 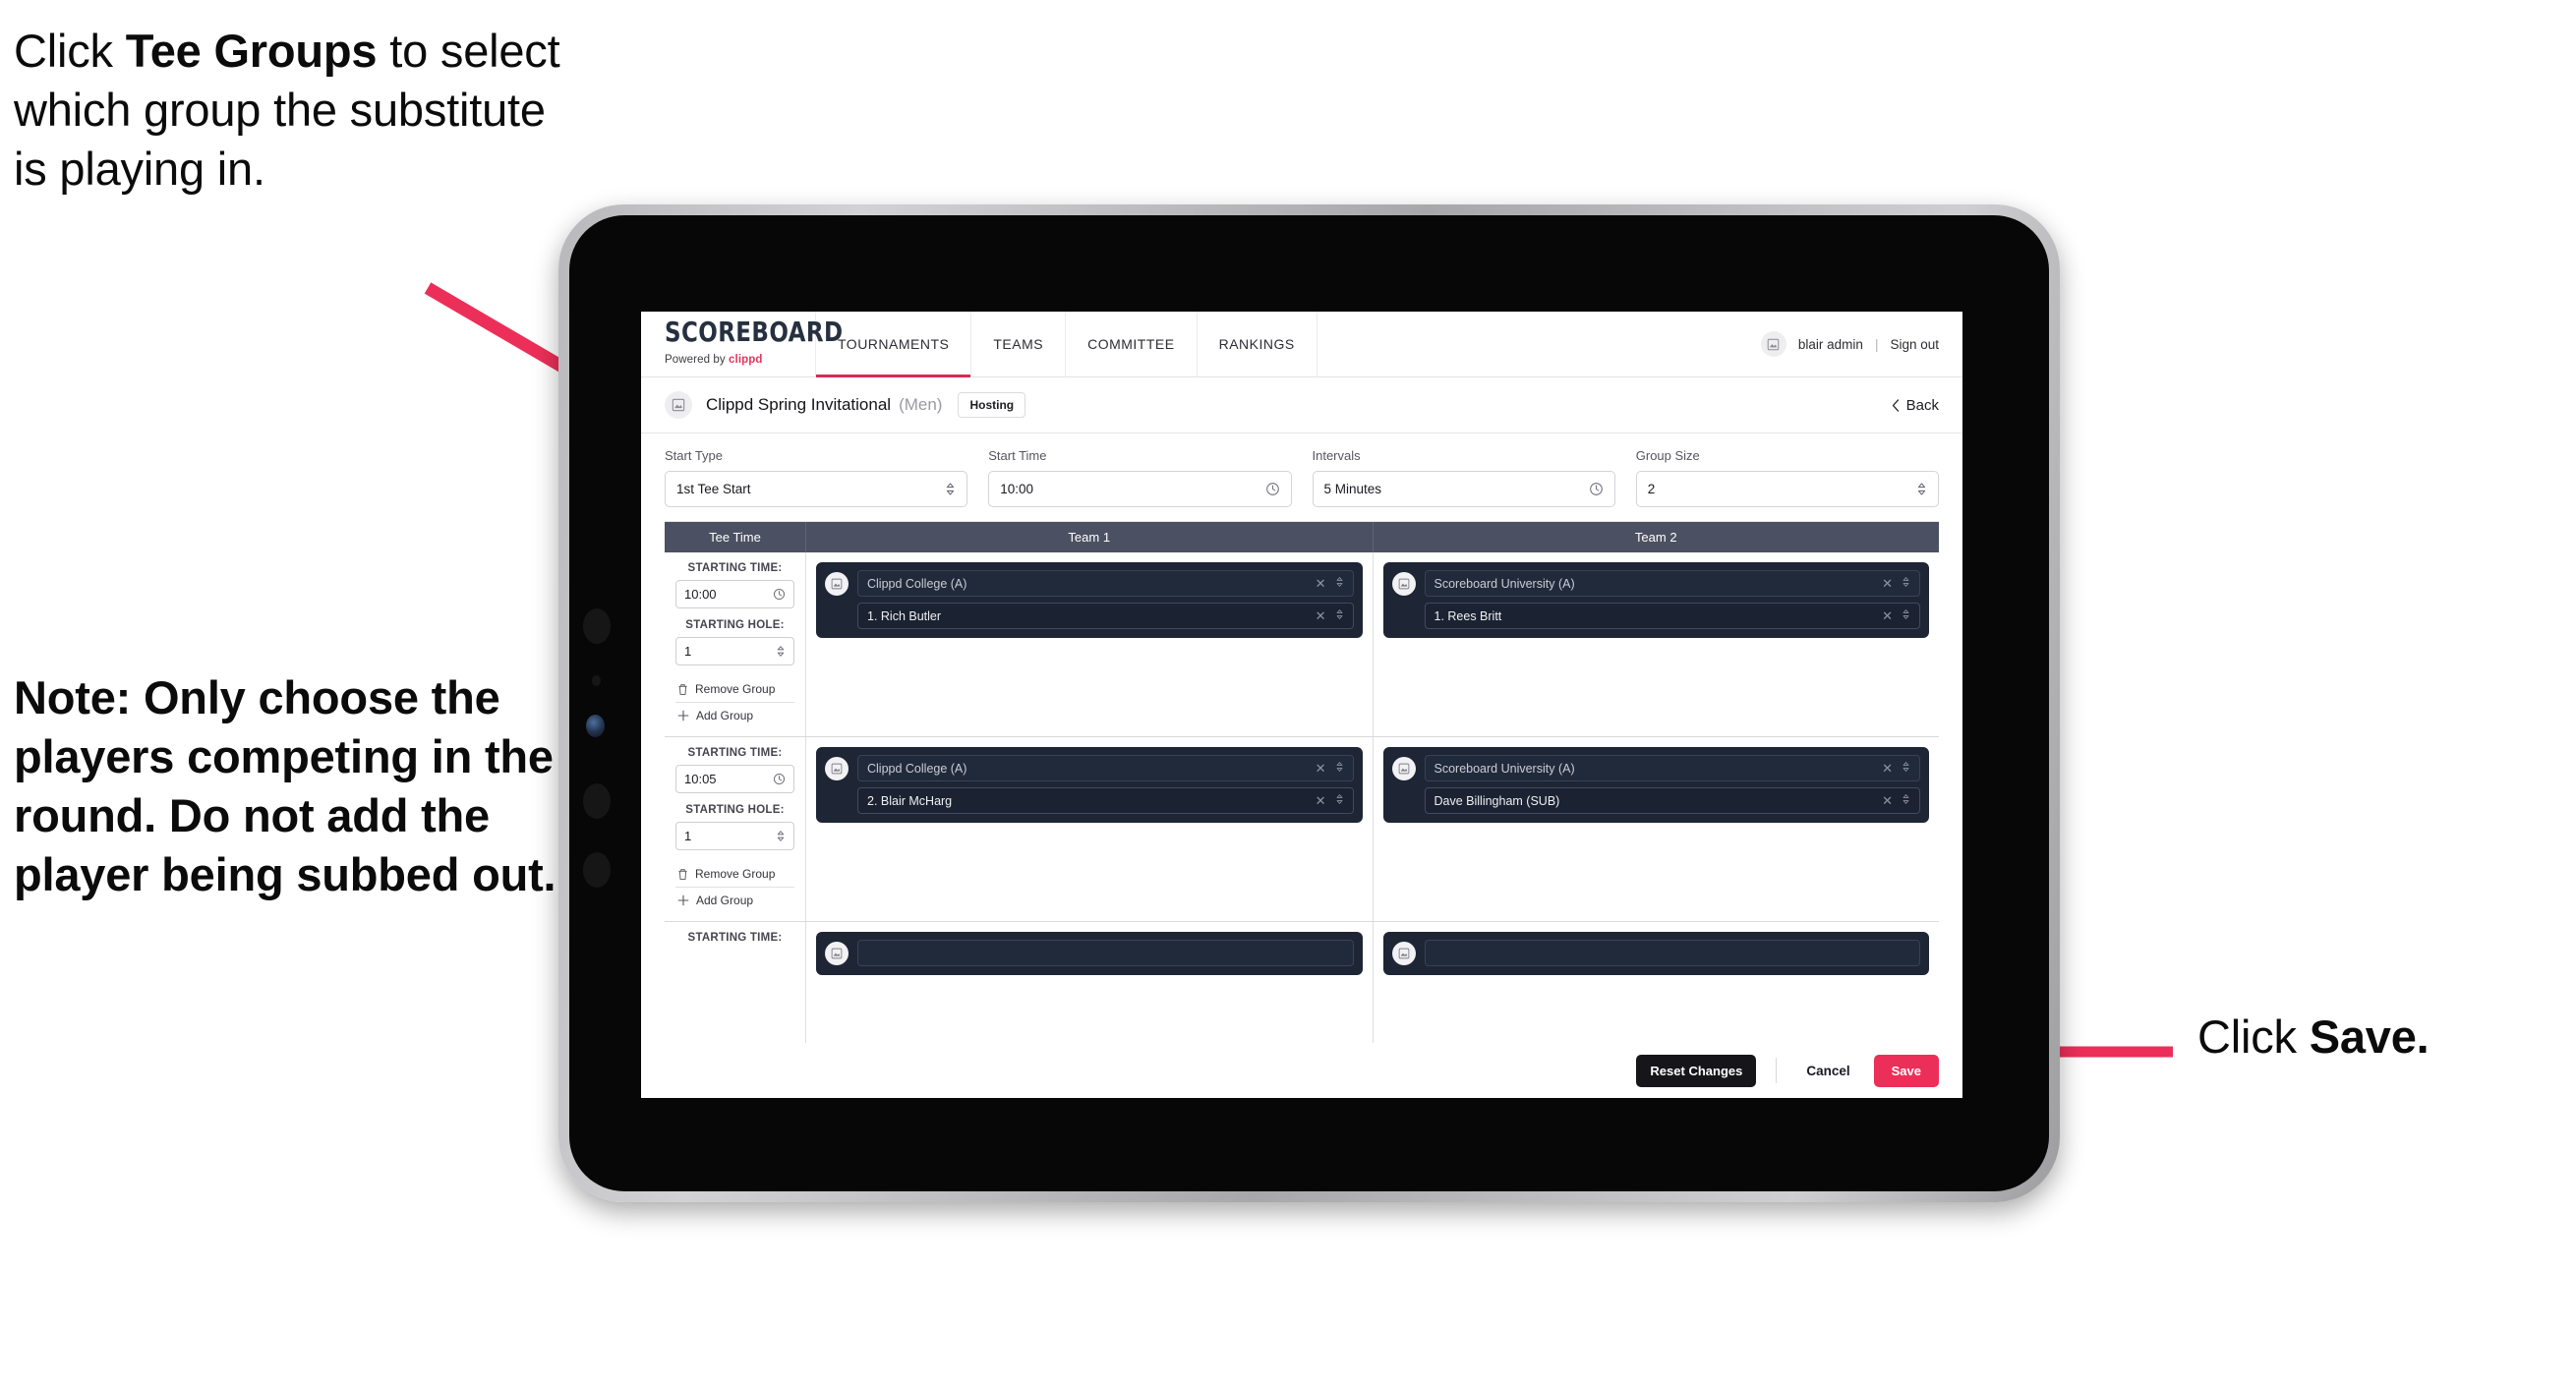 What do you see at coordinates (1468, 615) in the screenshot?
I see `player-name: 1. Rees Britt` at bounding box center [1468, 615].